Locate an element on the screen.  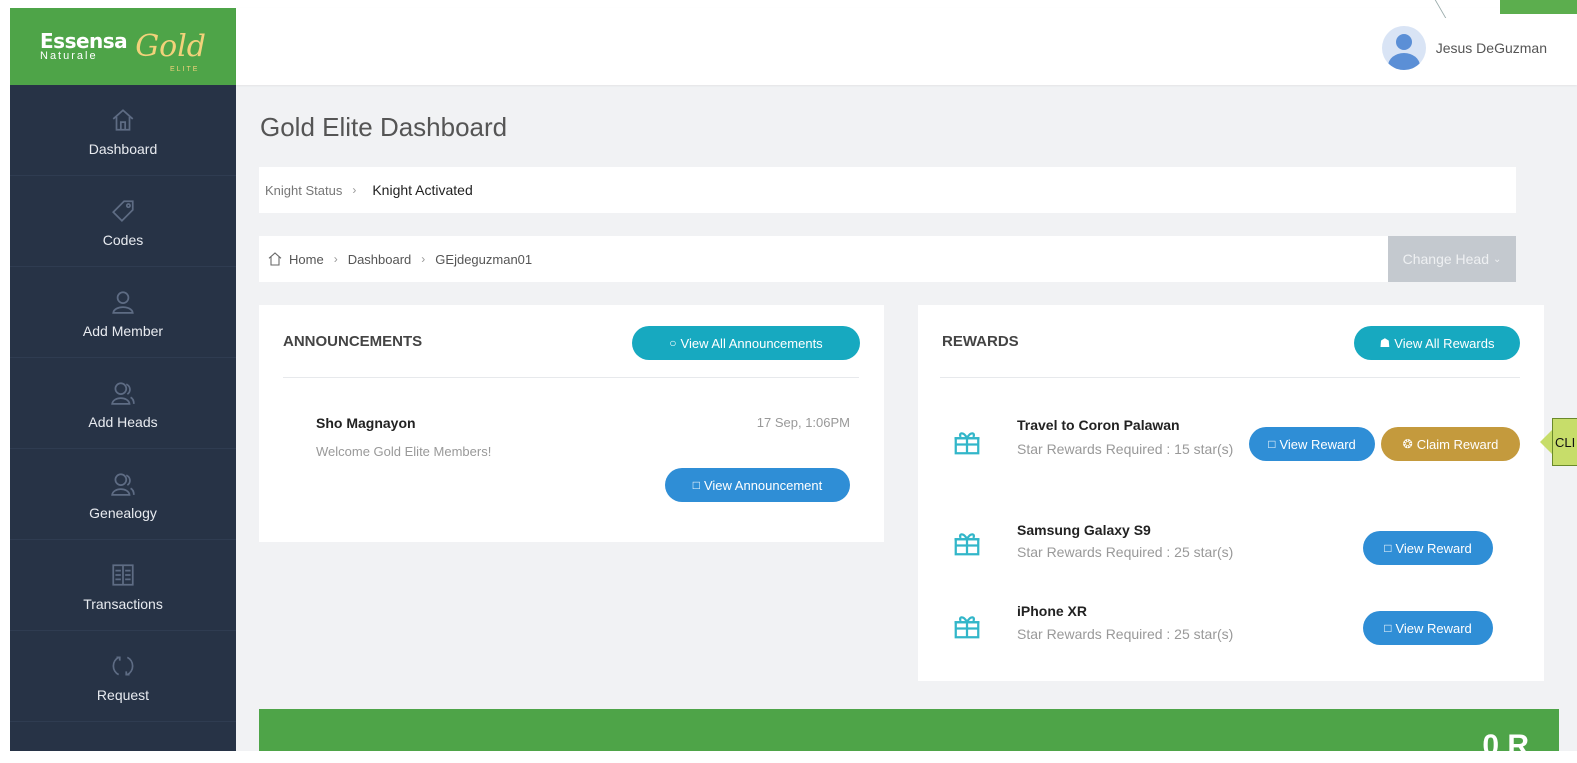
claim-reward-button: ❂ Claim Reward is located at coordinates (1450, 444).